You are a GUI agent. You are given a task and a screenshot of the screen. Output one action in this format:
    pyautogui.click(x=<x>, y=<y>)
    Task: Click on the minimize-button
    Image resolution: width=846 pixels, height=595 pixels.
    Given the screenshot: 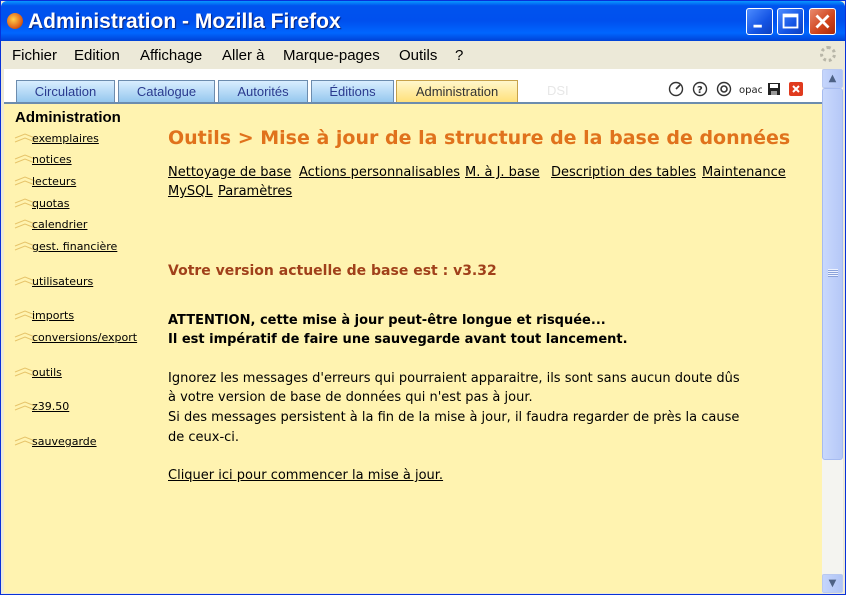 What is the action you would take?
    pyautogui.click(x=759, y=21)
    